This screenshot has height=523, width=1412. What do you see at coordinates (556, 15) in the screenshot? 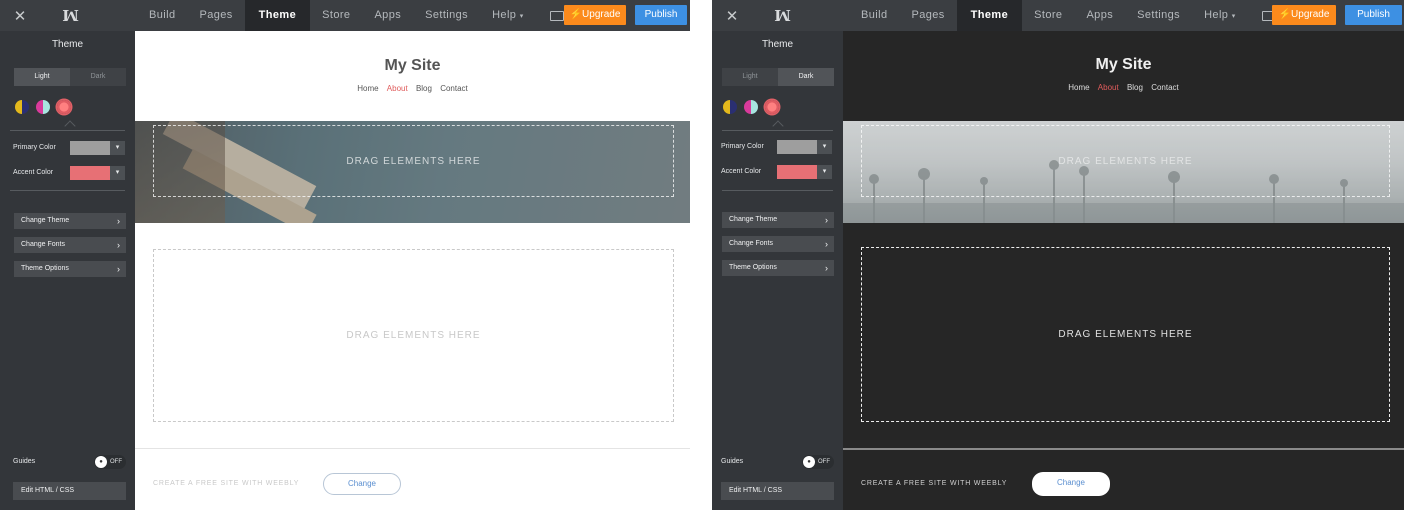
I see `device-preview-icon` at bounding box center [556, 15].